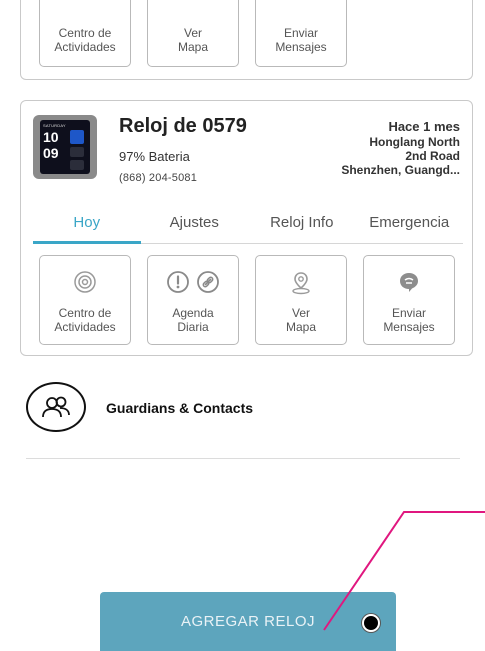 The width and height of the screenshot is (485, 651). Describe the element at coordinates (178, 282) in the screenshot. I see `alert-icon` at that location.